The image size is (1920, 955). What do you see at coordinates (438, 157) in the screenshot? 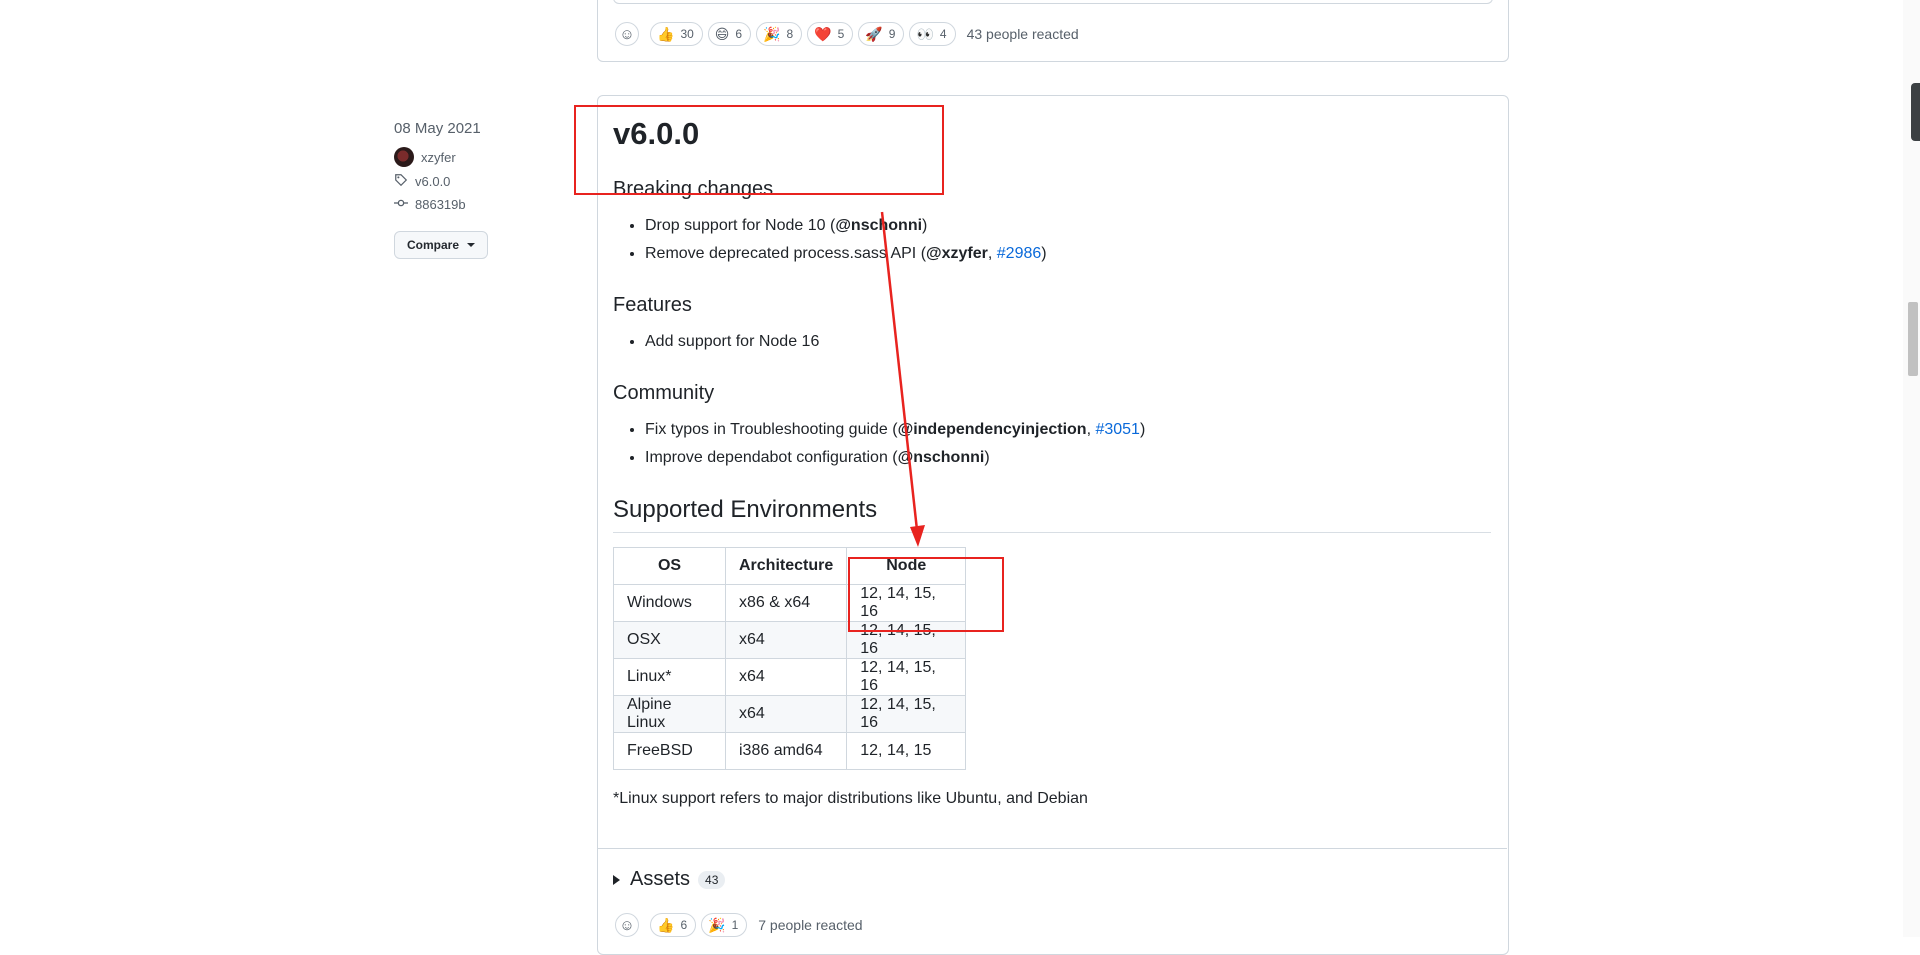
I see `author-name: xzyfer` at bounding box center [438, 157].